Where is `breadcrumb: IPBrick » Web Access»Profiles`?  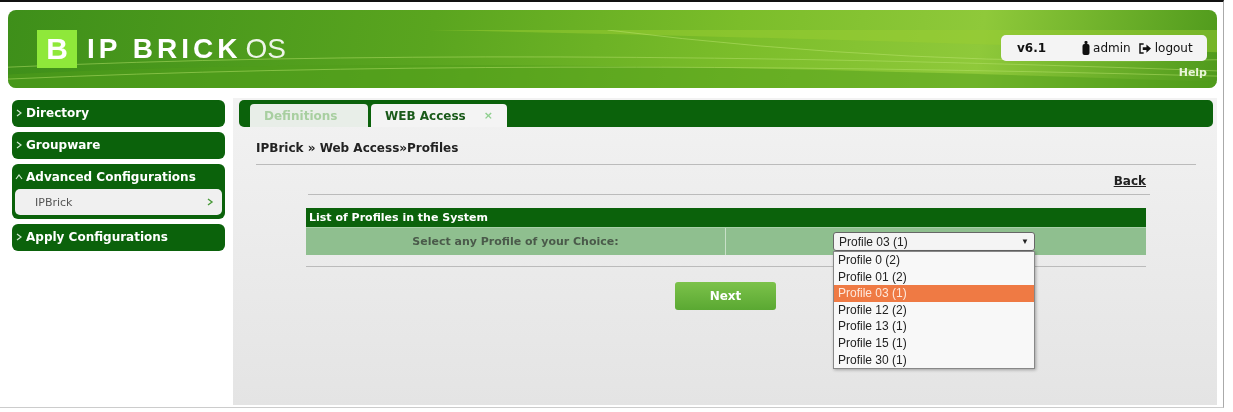 breadcrumb: IPBrick » Web Access»Profiles is located at coordinates (726, 153).